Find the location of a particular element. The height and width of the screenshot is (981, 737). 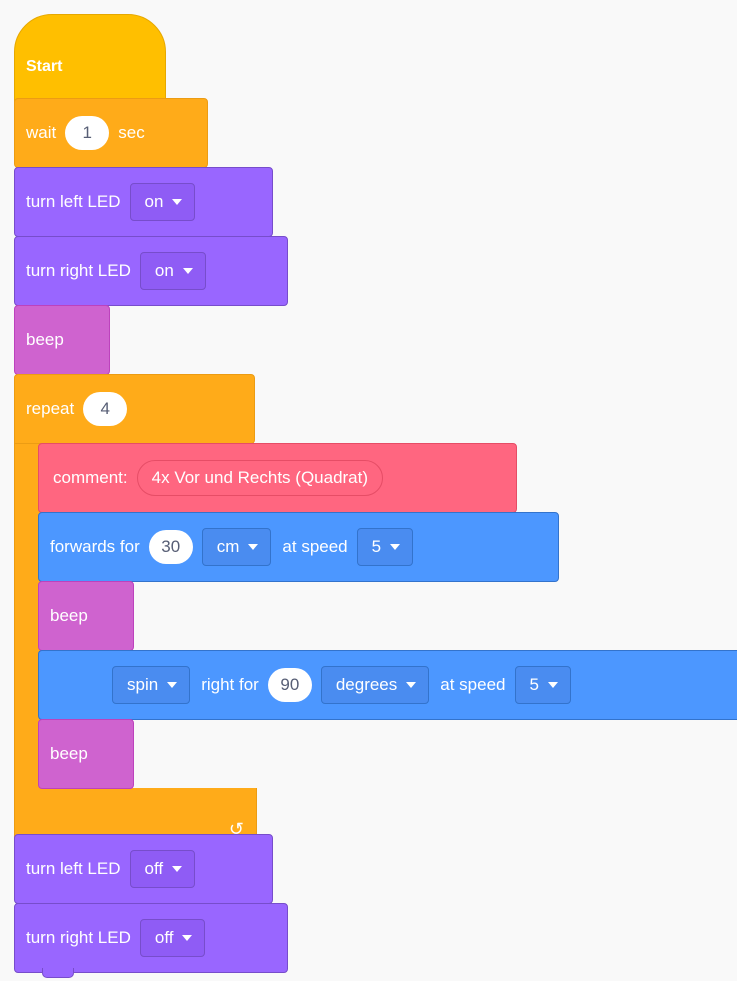

turn-left-led-on-block: turn left LED on is located at coordinates (143, 202).